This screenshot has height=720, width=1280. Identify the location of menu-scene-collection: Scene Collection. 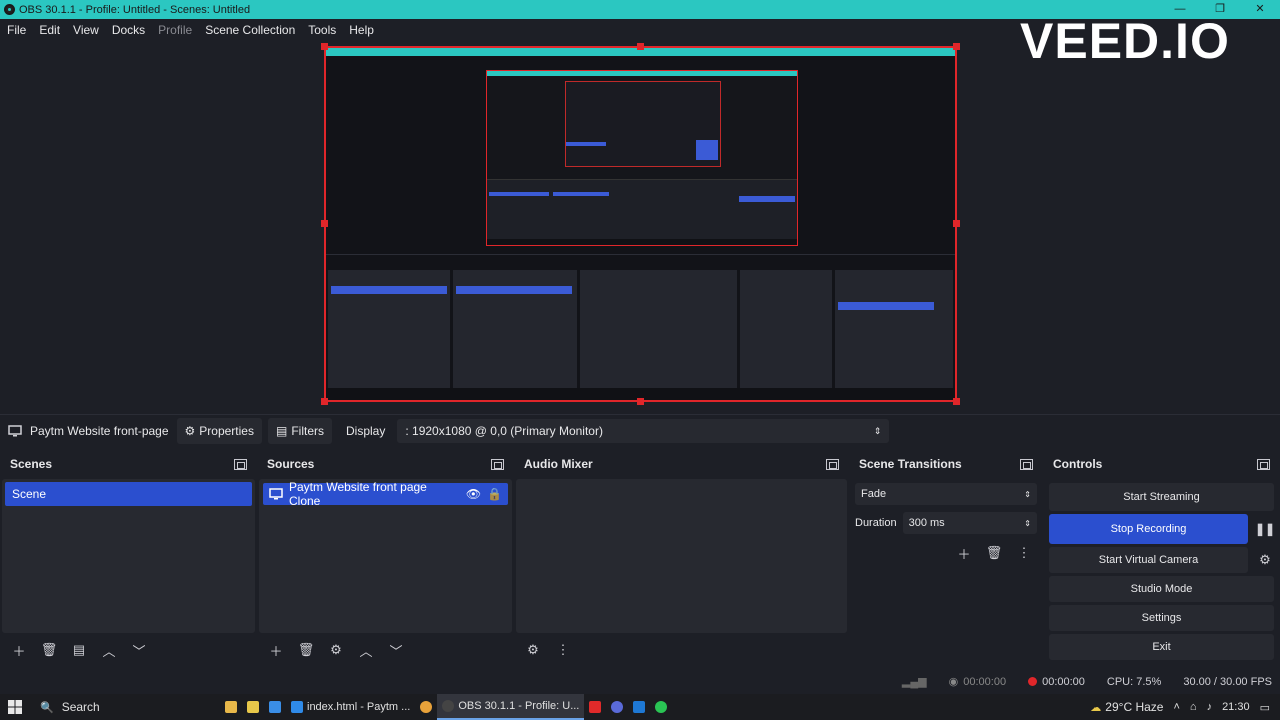
(250, 30).